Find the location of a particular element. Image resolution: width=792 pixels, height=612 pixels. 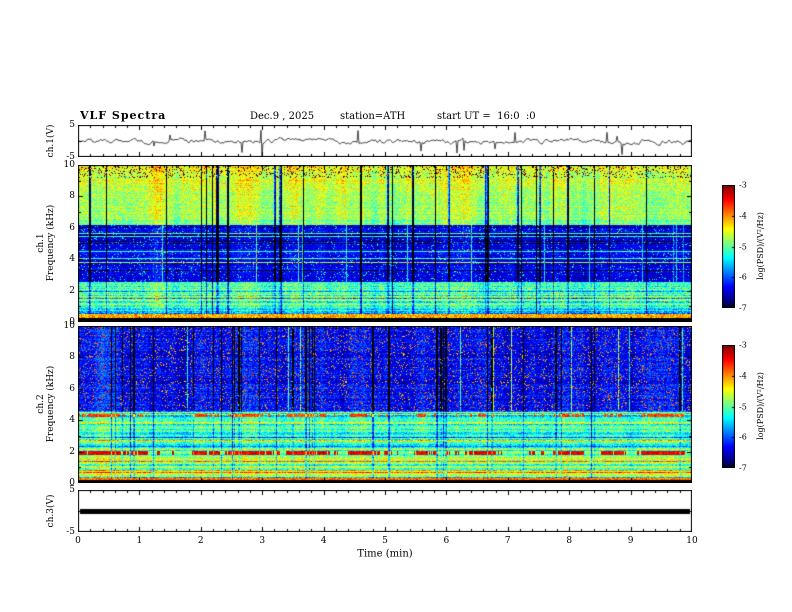

ch3-voltage-ylabel: ch.3(V) is located at coordinates (51, 511).